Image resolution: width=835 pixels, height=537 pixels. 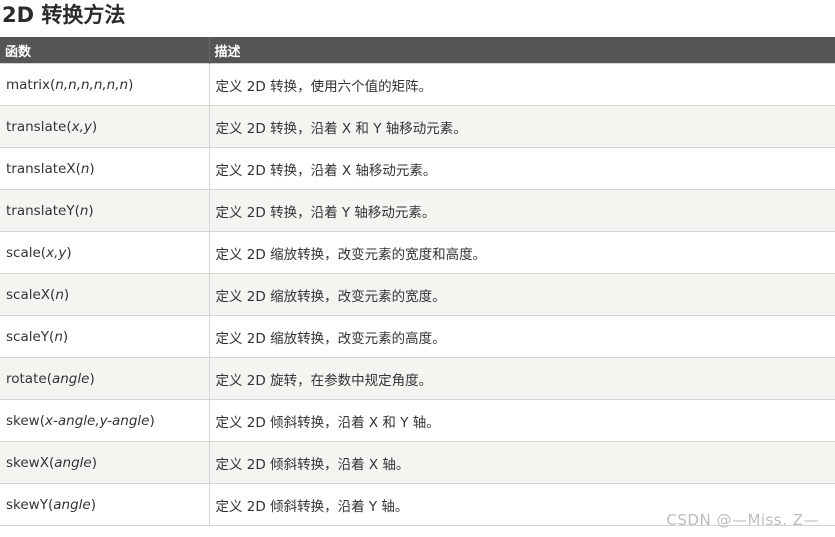 I want to click on function-description: 定义 2D 转换，沿着 X 和 Y 轴移动元素。, so click(x=521, y=126).